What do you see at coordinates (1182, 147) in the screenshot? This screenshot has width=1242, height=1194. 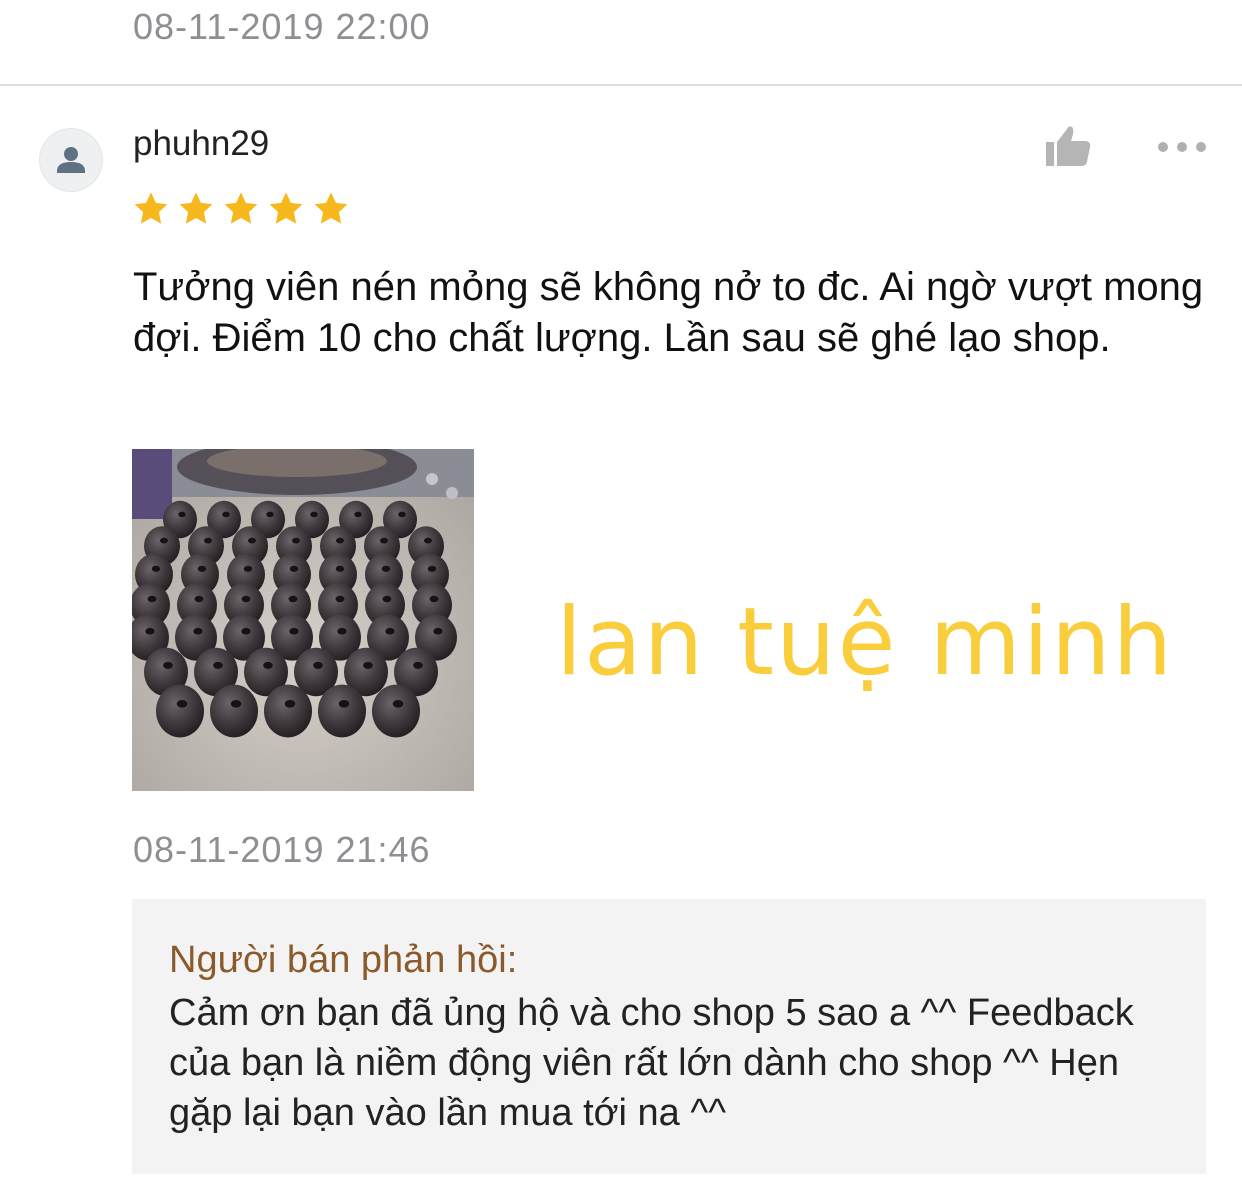 I see `more-dots-icon` at bounding box center [1182, 147].